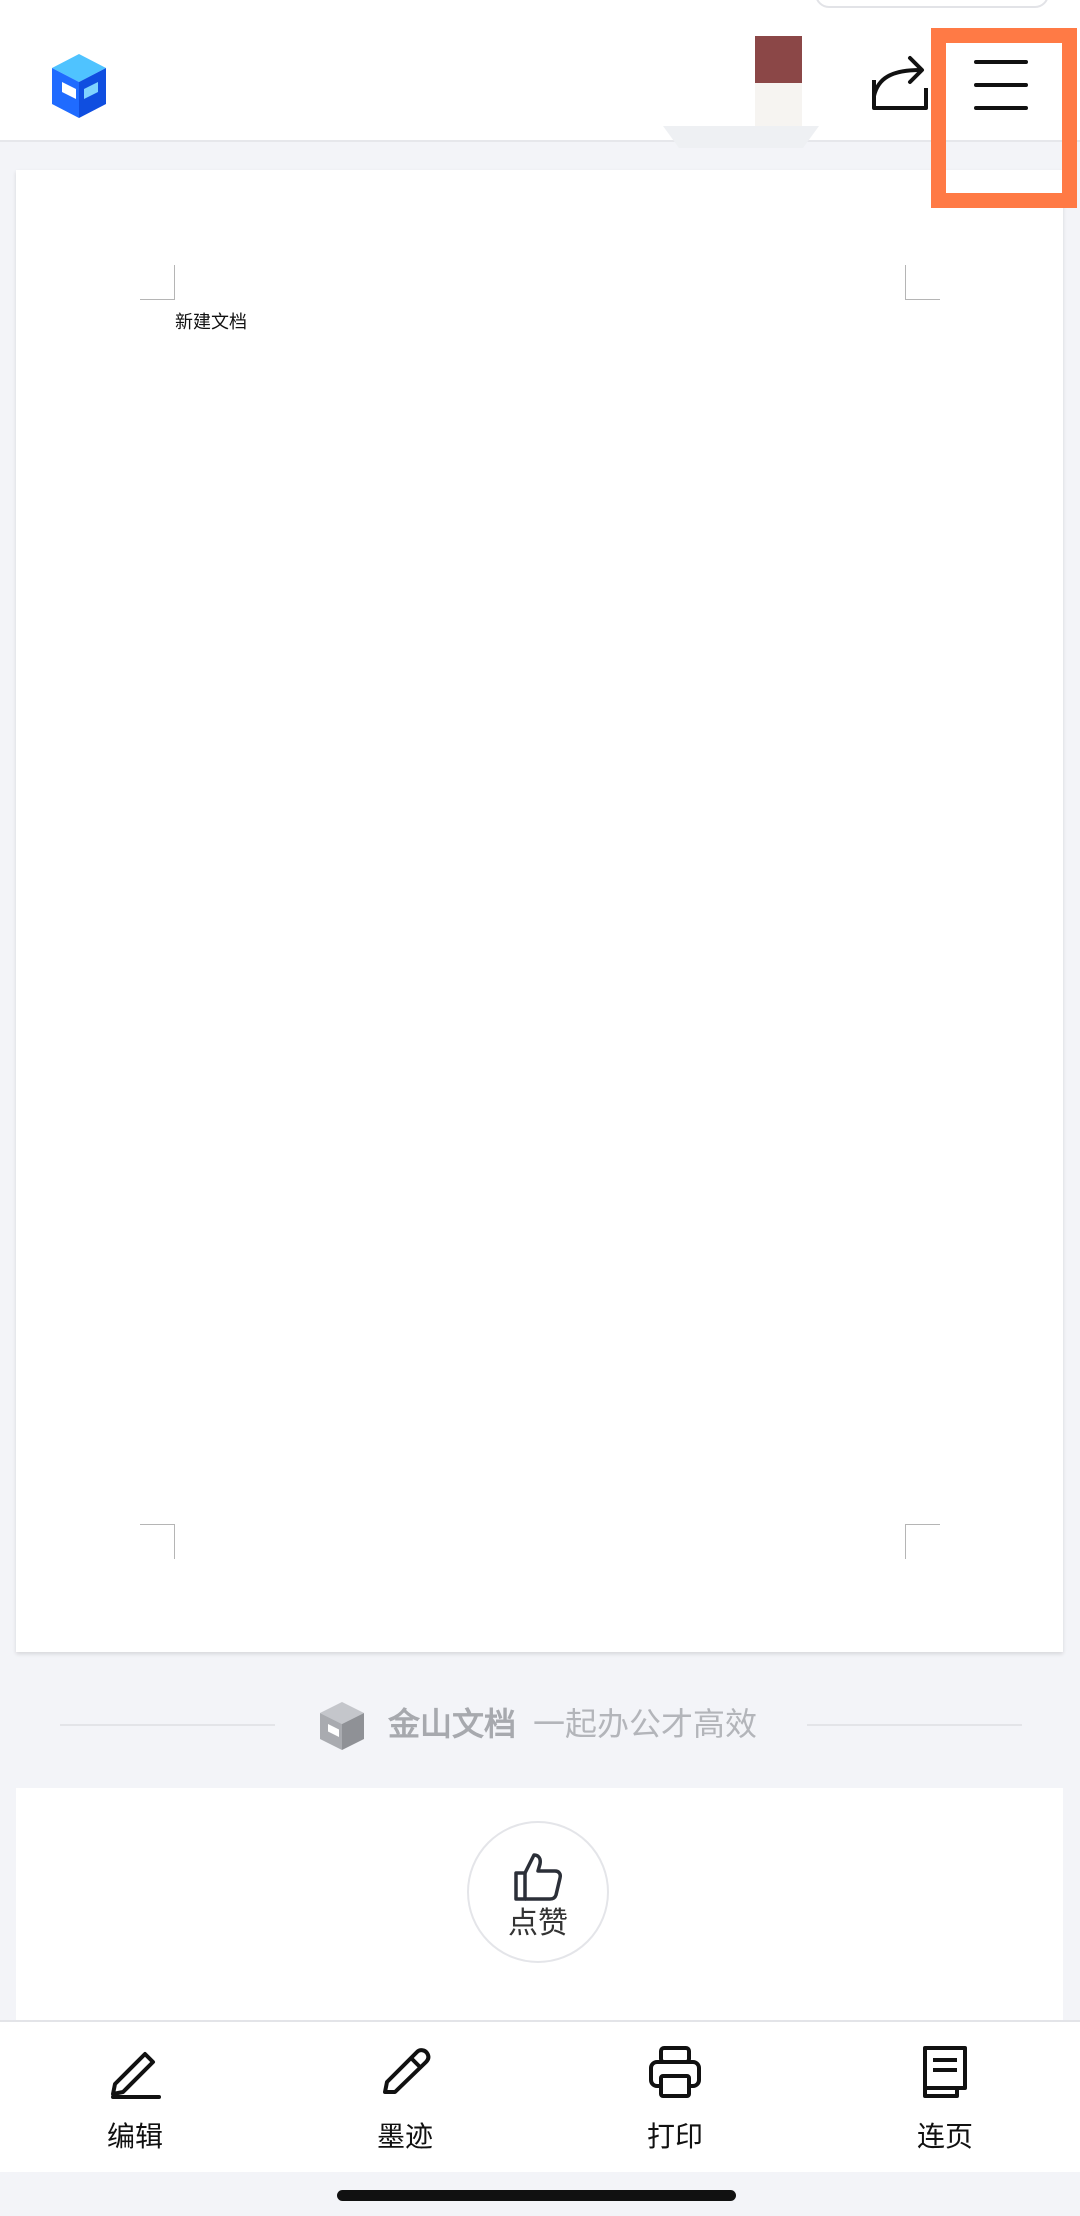 The height and width of the screenshot is (2216, 1080). I want to click on share-icon, so click(900, 82).